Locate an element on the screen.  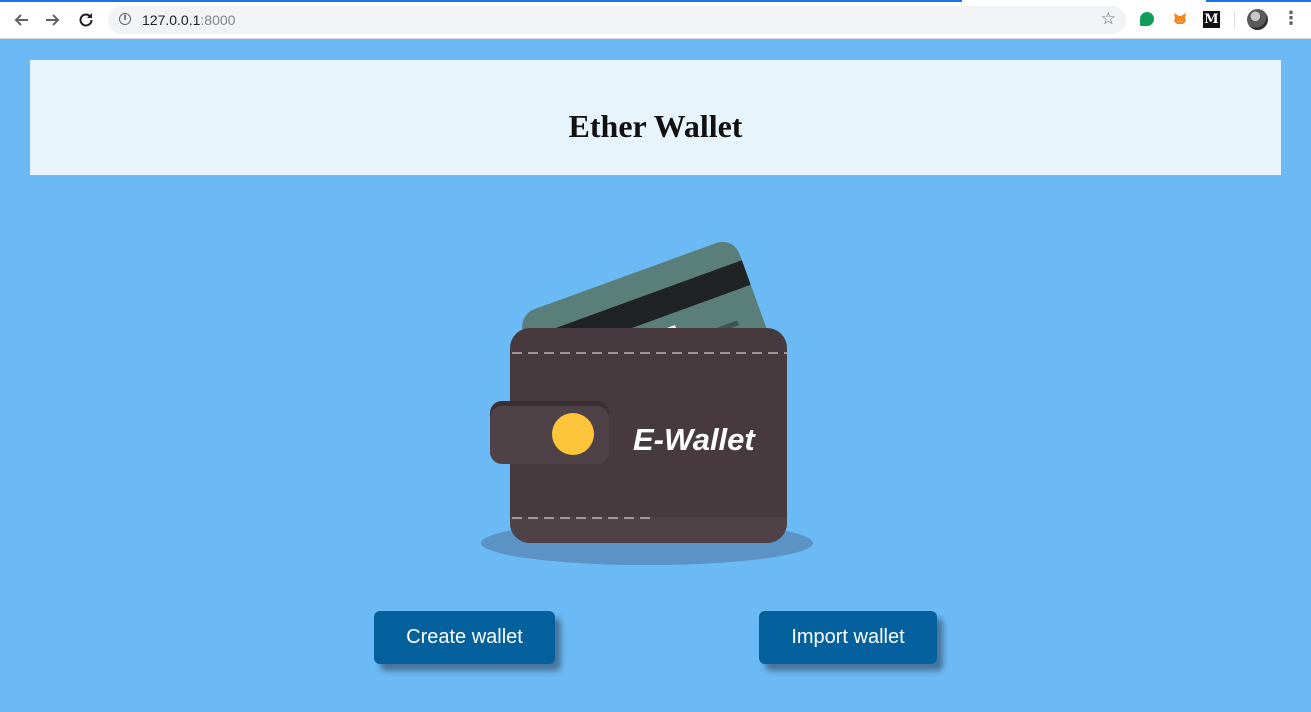
address-bar: i 127.0.0.1:8000 ☆ is located at coordinates (617, 20).